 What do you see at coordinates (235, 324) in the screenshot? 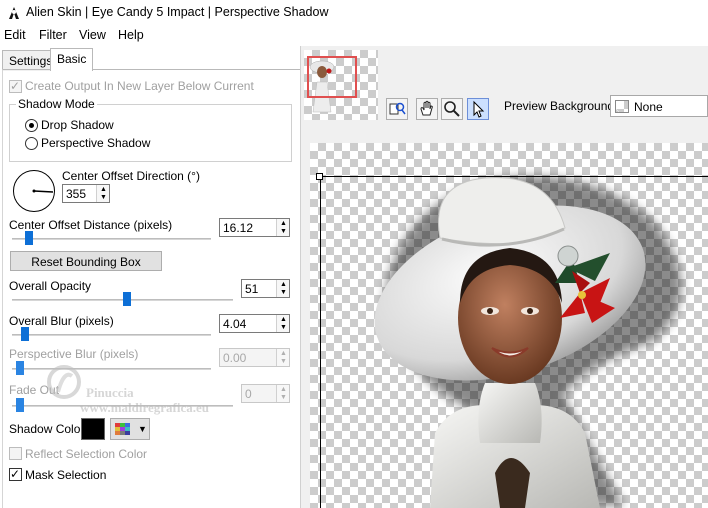
I see `blur-value: 4.04` at bounding box center [235, 324].